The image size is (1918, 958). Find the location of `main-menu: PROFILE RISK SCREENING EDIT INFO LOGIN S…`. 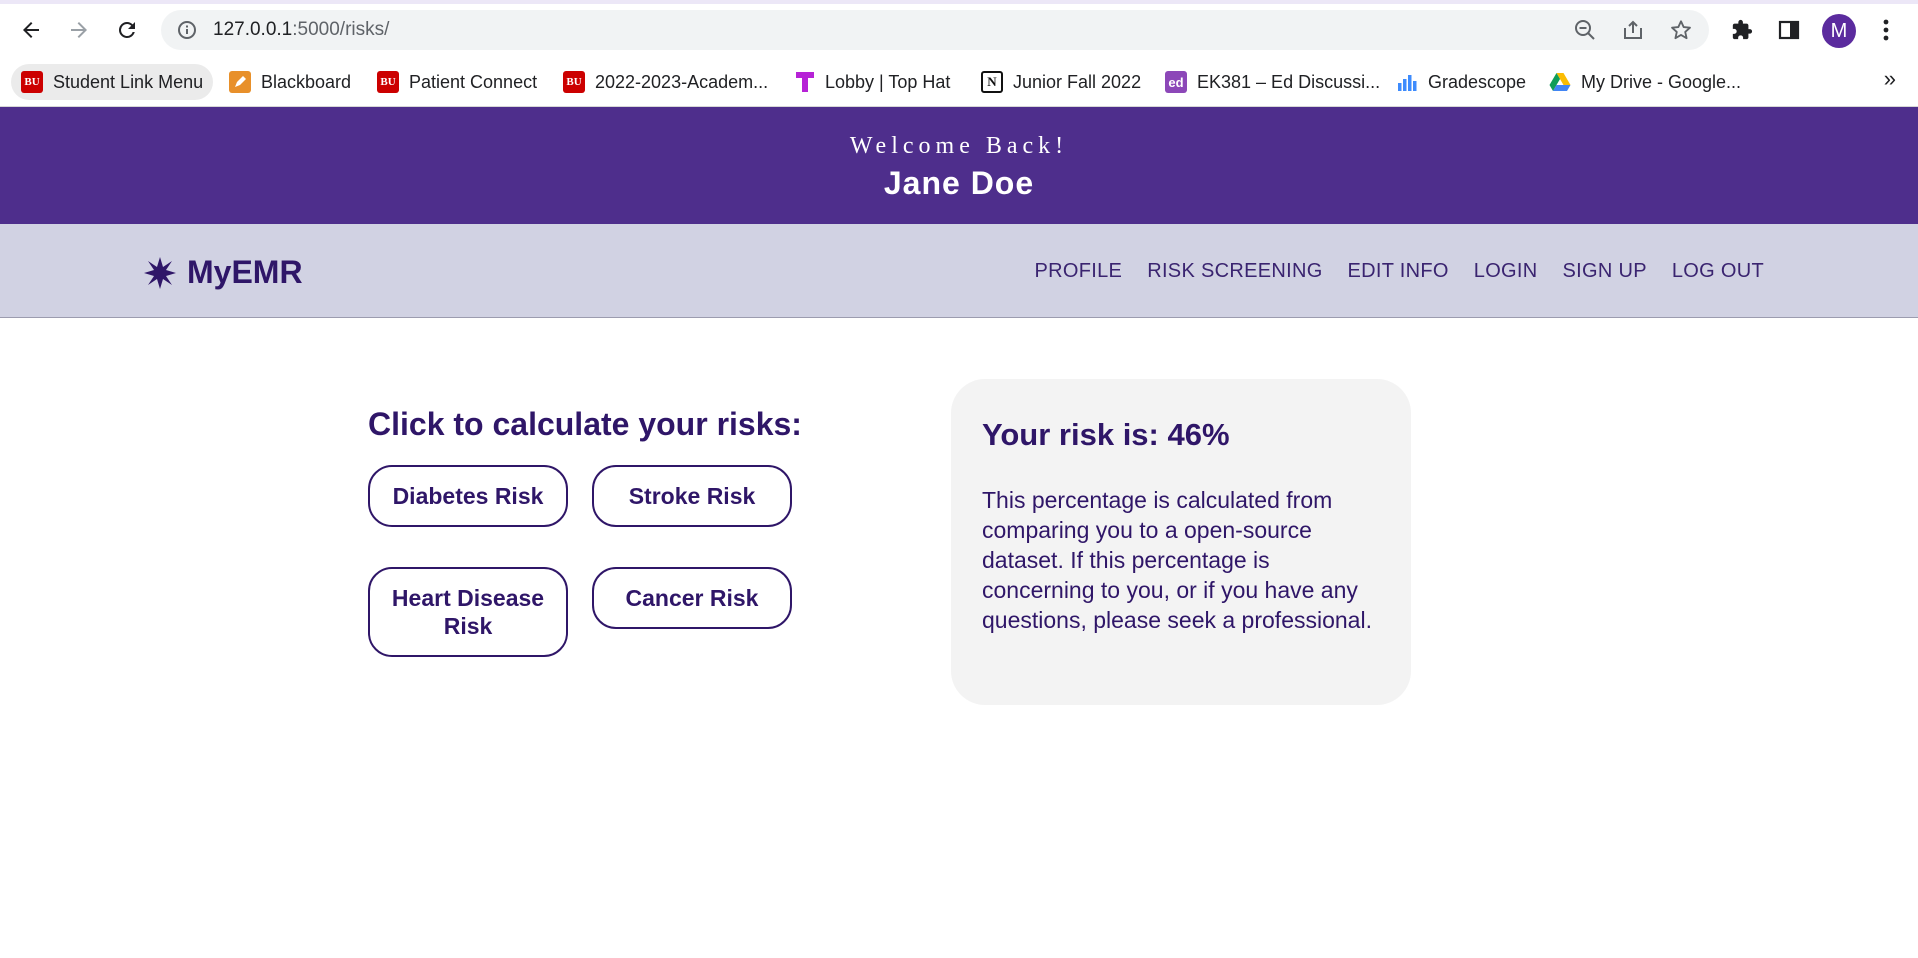

main-menu: PROFILE RISK SCREENING EDIT INFO LOGIN S… is located at coordinates (1399, 271).